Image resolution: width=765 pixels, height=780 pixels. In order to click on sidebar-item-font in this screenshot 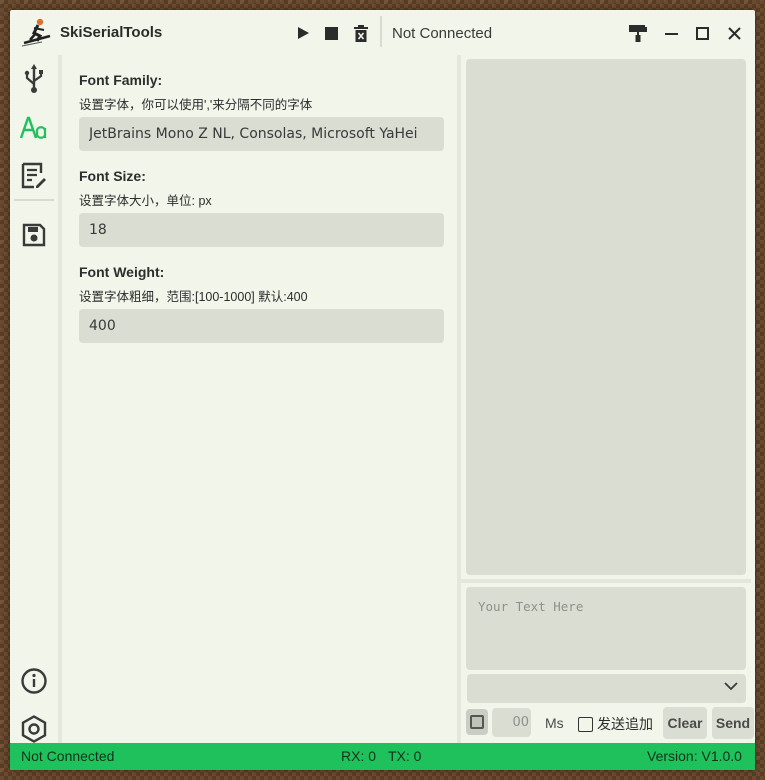, I will do `click(34, 128)`.